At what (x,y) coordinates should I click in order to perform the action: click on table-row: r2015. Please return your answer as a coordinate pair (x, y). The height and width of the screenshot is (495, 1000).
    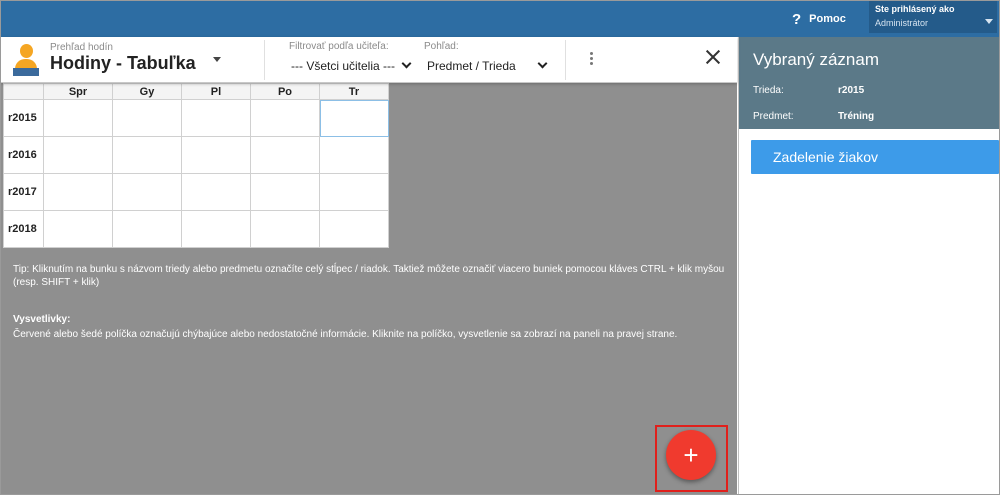
    Looking at the image, I should click on (196, 118).